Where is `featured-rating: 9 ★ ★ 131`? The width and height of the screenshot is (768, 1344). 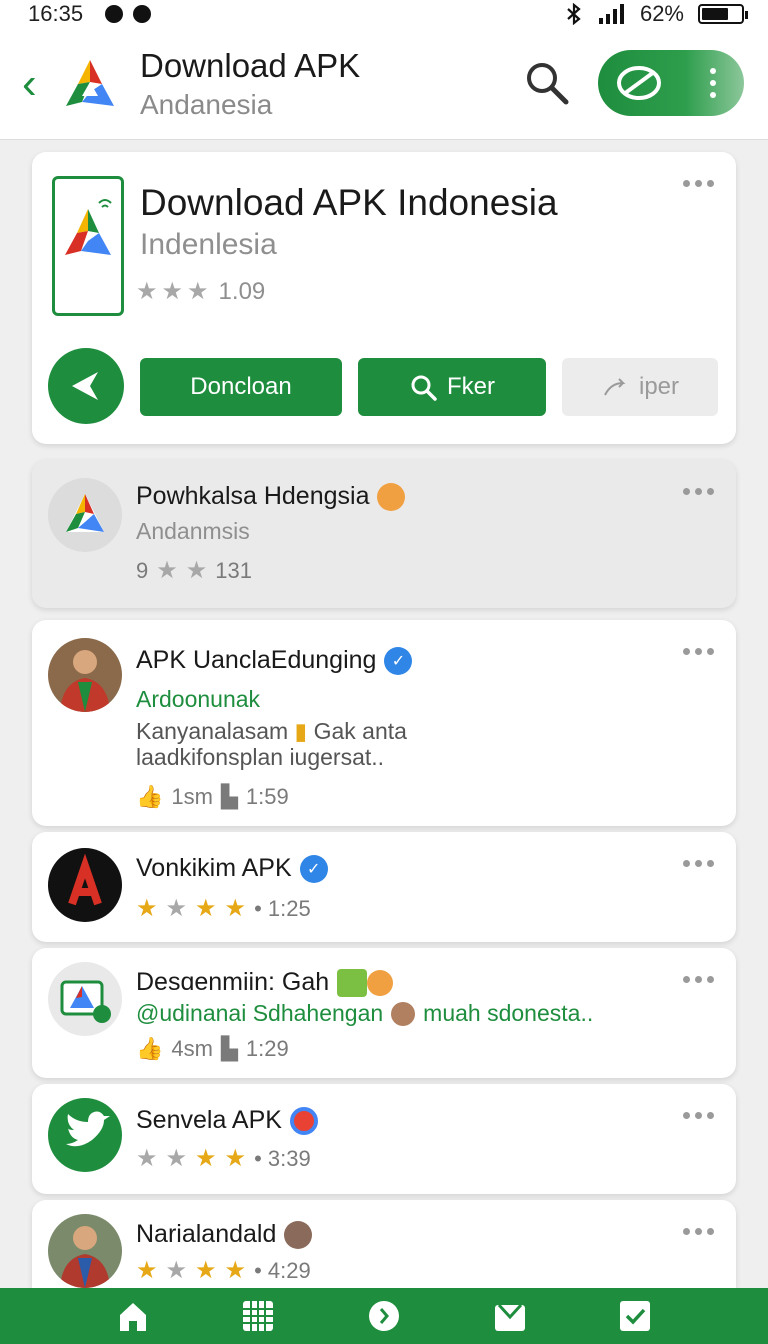 featured-rating: 9 ★ ★ 131 is located at coordinates (194, 571).